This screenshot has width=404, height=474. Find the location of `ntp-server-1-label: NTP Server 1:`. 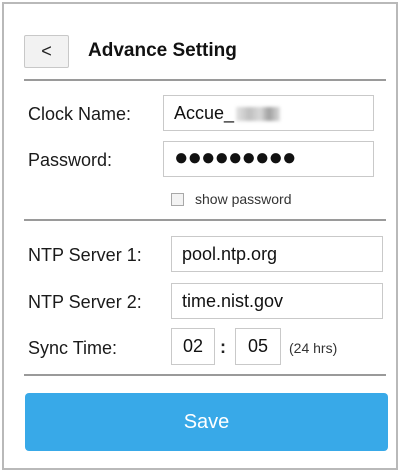

ntp-server-1-label: NTP Server 1: is located at coordinates (85, 255).